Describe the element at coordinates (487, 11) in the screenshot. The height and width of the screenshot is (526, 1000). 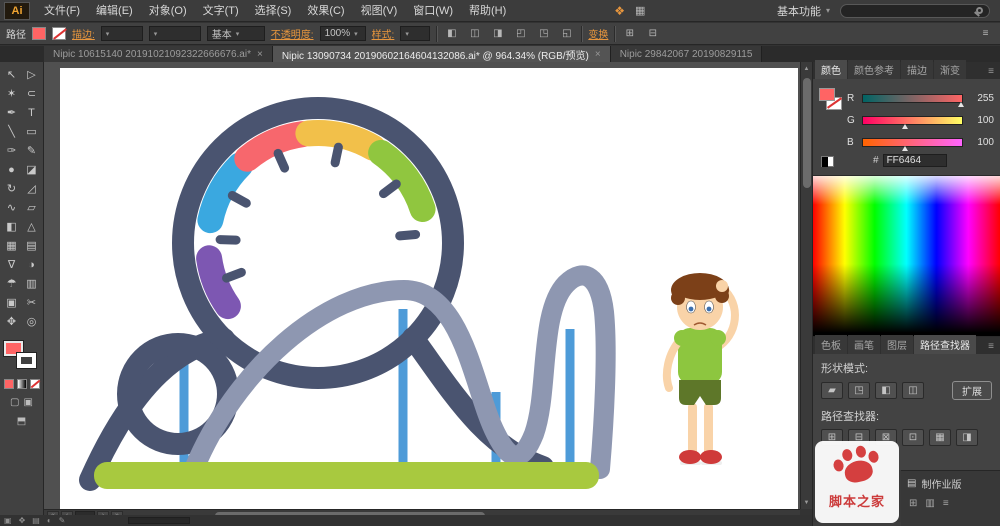
I see `menu-help: 帮助(H)` at that location.